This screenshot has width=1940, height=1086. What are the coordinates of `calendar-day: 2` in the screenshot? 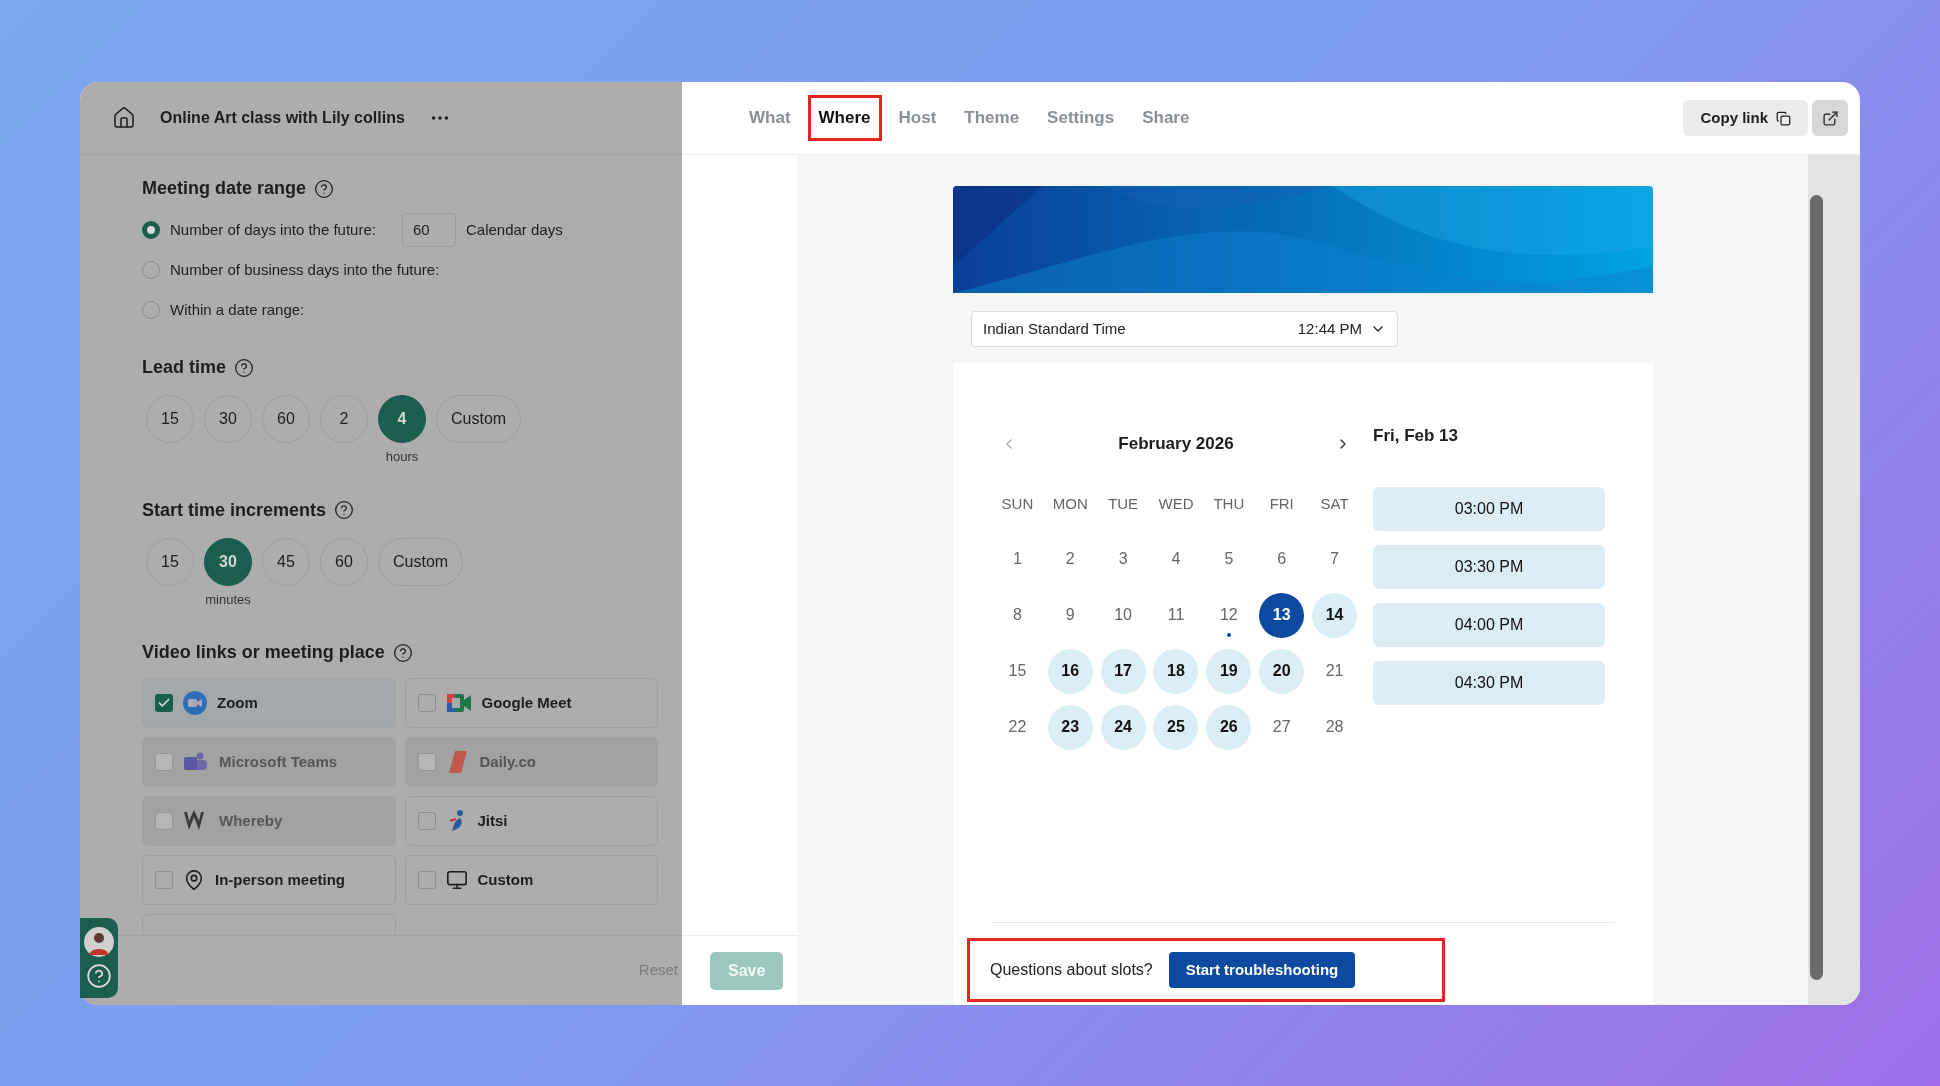 It's located at (1070, 559).